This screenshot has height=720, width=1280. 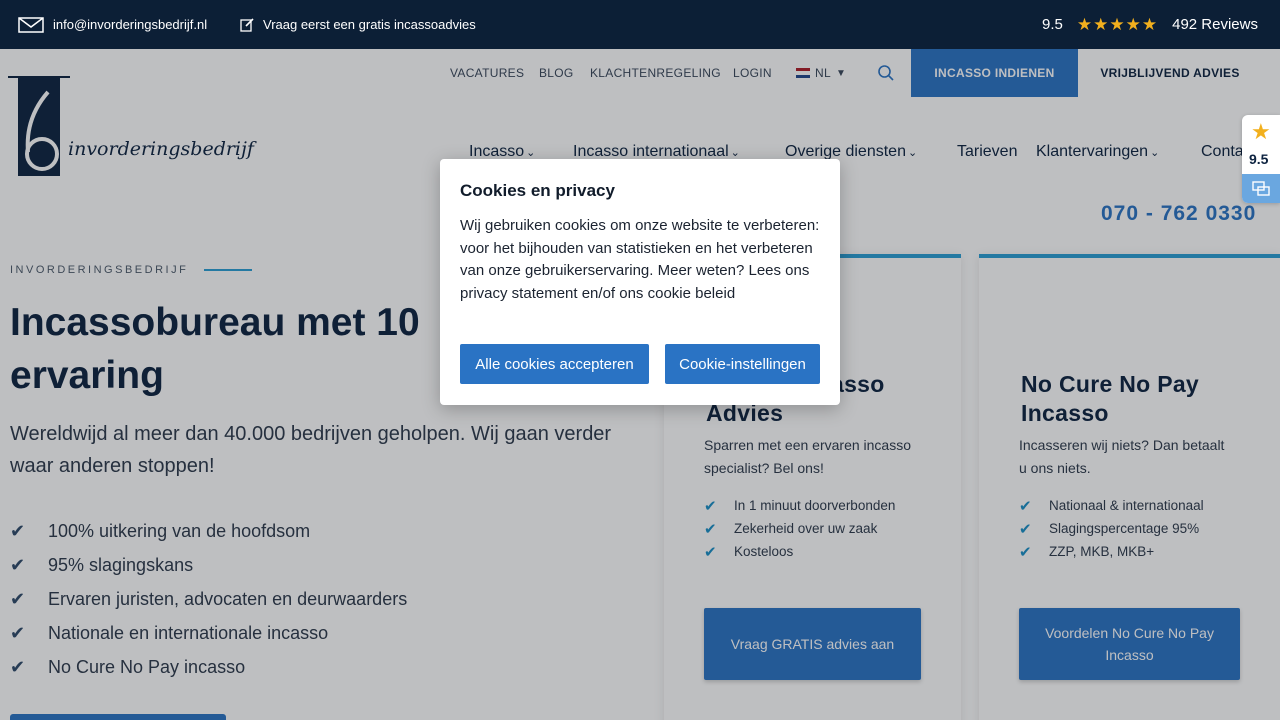 What do you see at coordinates (1215, 24) in the screenshot?
I see `review-count: 492 Reviews` at bounding box center [1215, 24].